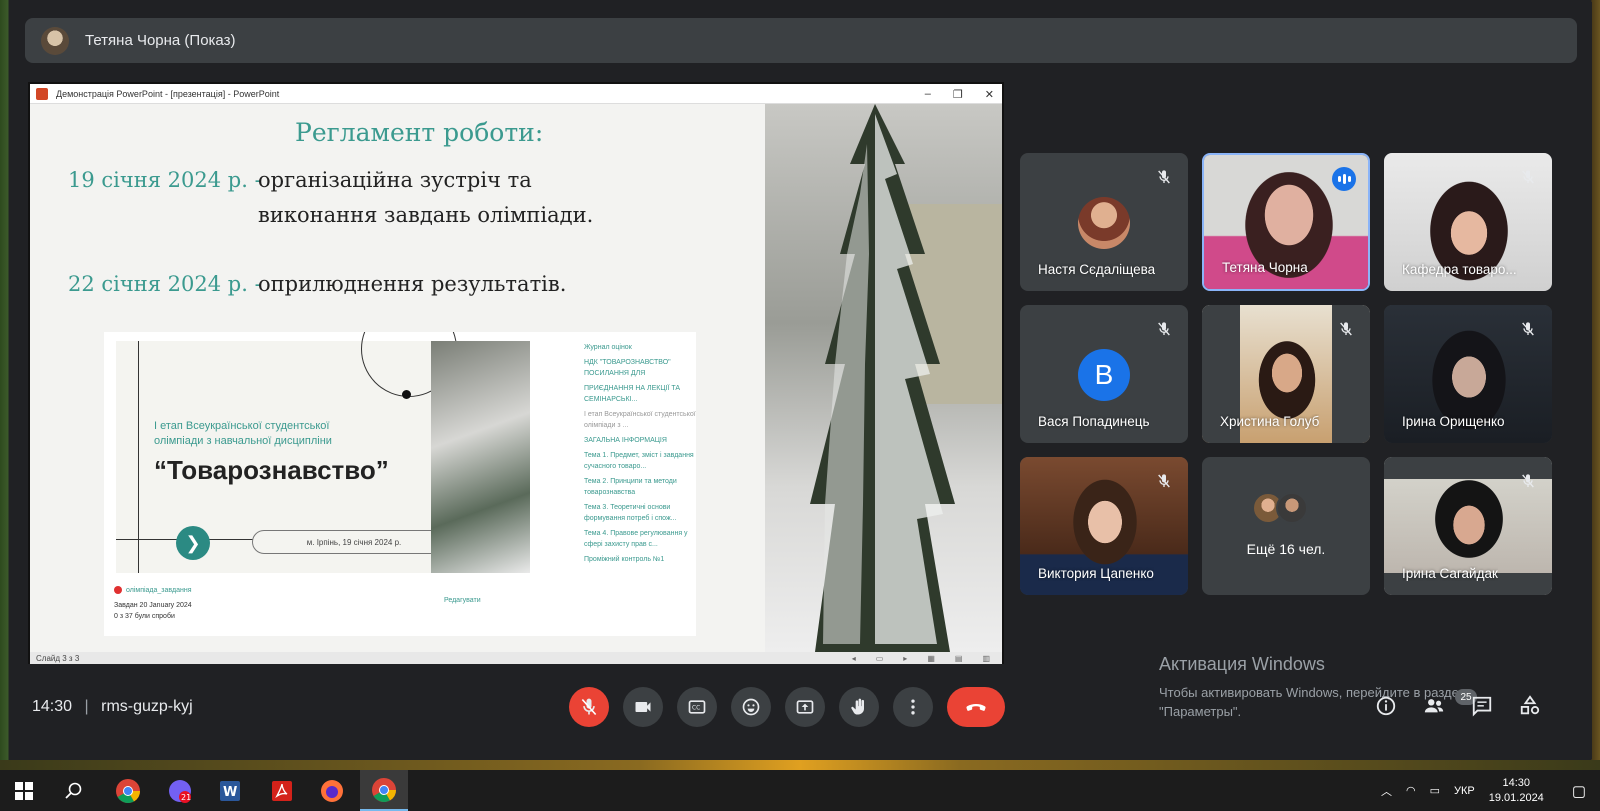 The image size is (1600, 811). I want to click on slide-date-1: 19 січня 2024 р. -, so click(165, 180).